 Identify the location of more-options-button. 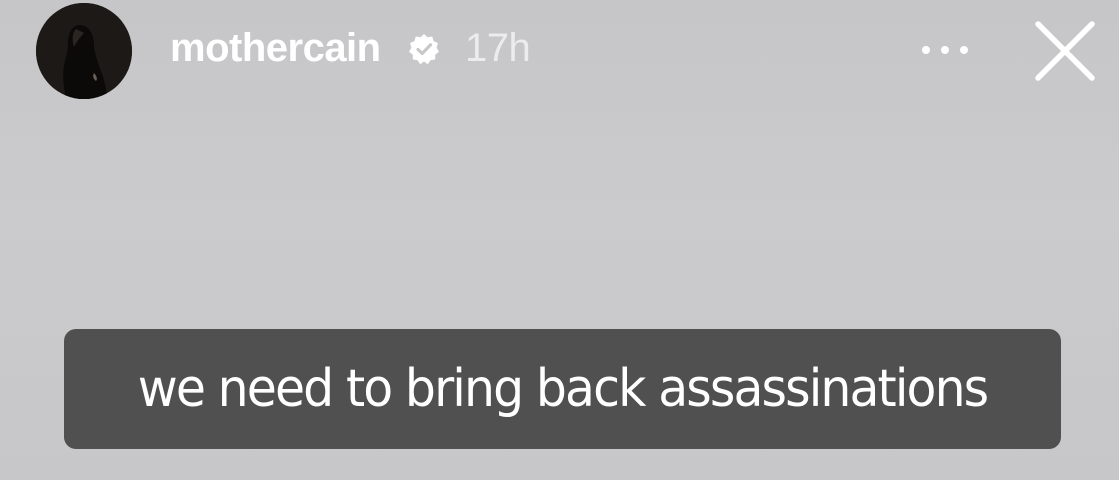
(945, 50).